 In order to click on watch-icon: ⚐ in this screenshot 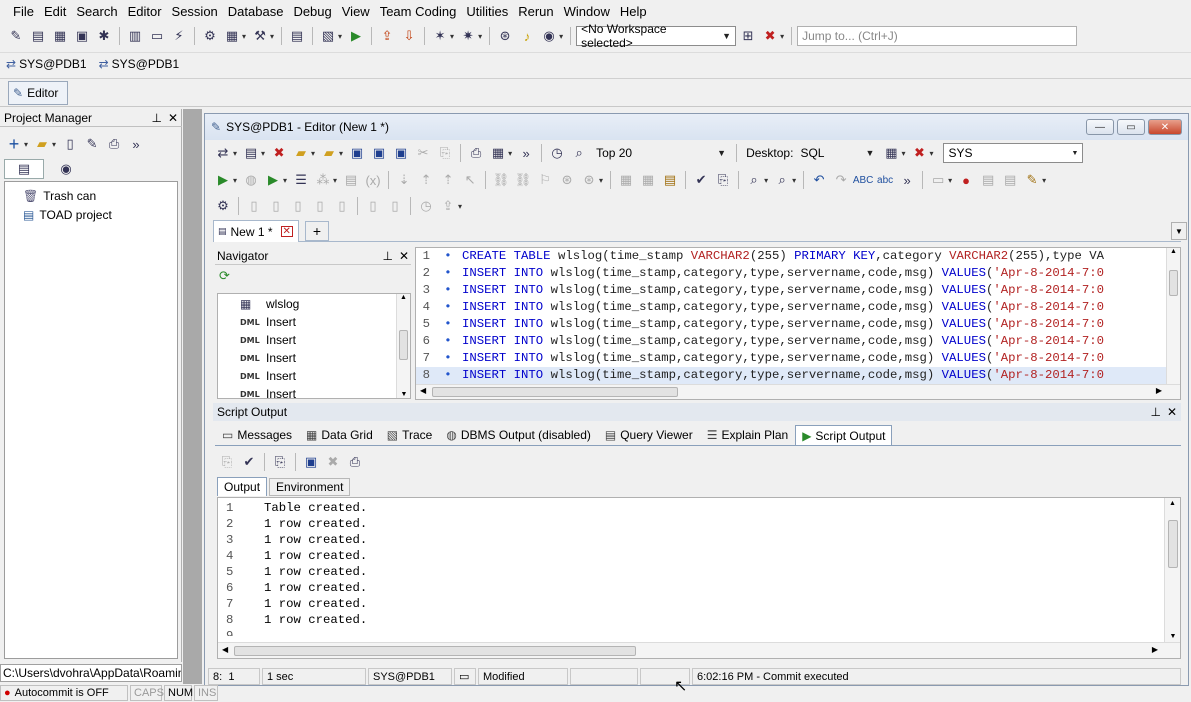, I will do `click(545, 180)`.